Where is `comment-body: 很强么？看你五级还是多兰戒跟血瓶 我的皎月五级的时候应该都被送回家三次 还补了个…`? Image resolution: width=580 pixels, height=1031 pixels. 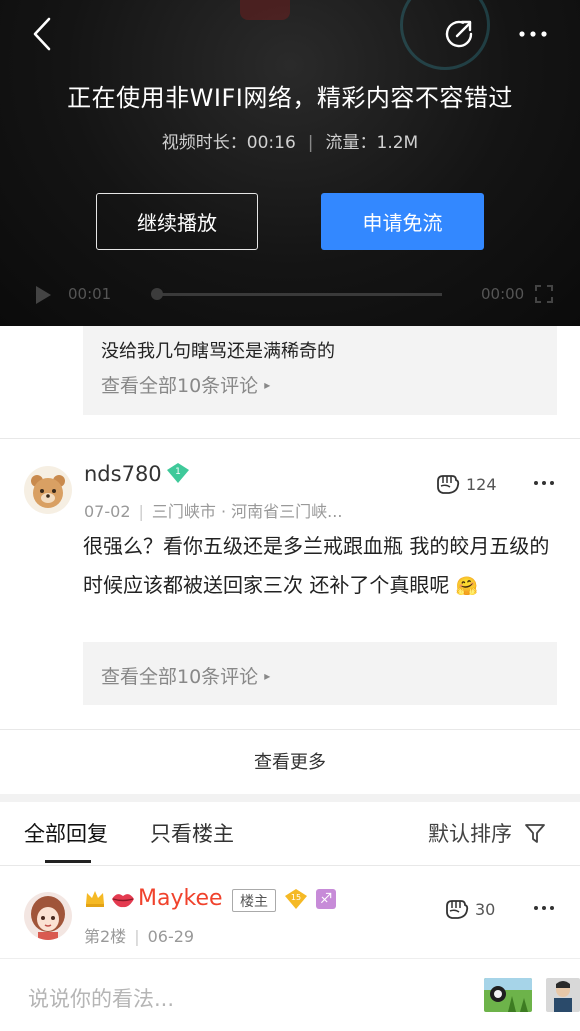 comment-body: 很强么？看你五级还是多兰戒跟血瓶 我的皎月五级的时候应该都被送回家三次 还补了个… is located at coordinates (318, 566).